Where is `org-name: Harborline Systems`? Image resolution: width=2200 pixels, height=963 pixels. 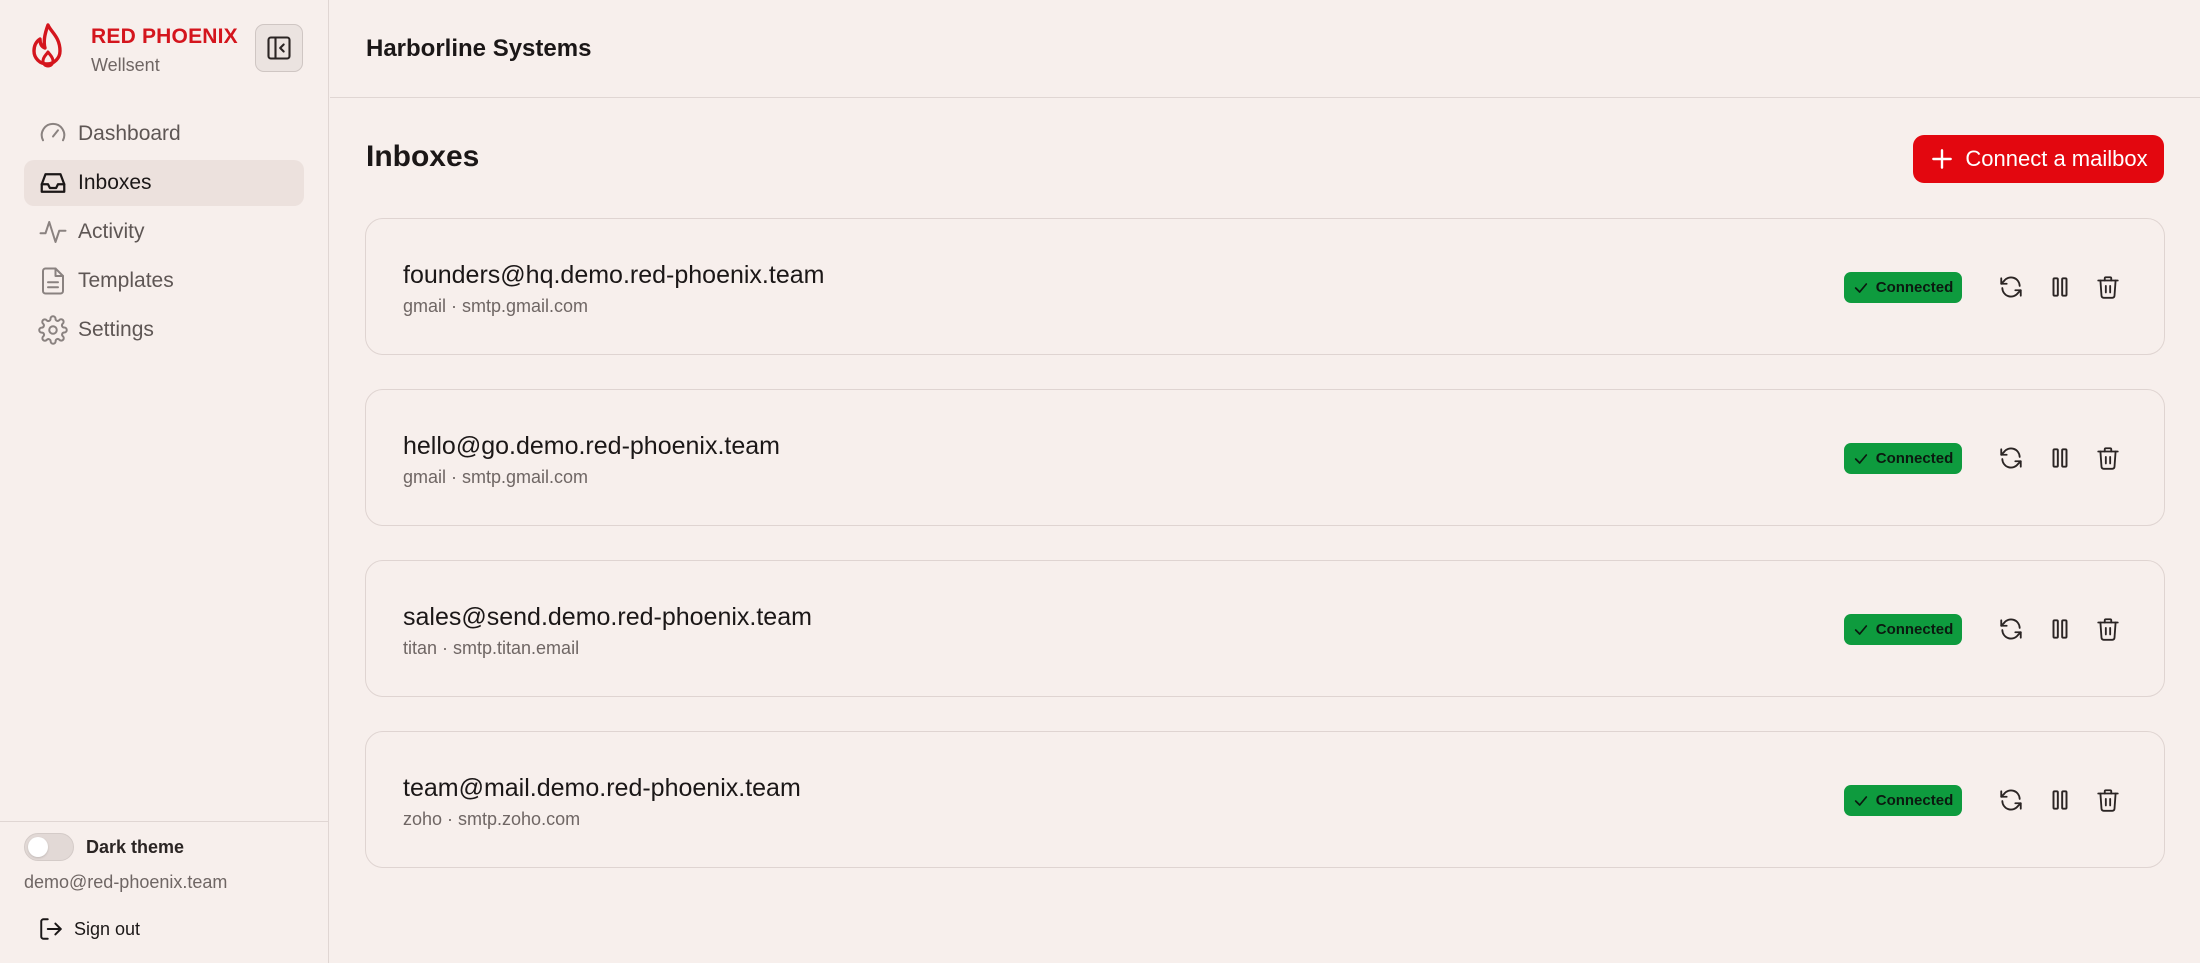 org-name: Harborline Systems is located at coordinates (479, 48).